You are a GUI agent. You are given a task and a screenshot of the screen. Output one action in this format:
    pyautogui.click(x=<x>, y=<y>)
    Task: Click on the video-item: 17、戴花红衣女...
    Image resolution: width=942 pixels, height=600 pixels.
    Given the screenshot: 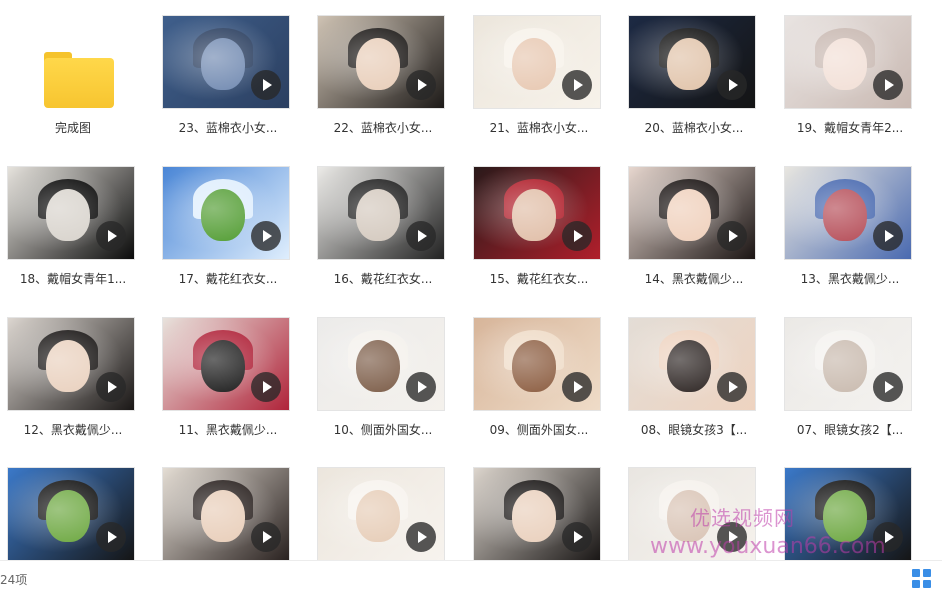 What is the action you would take?
    pyautogui.click(x=240, y=242)
    